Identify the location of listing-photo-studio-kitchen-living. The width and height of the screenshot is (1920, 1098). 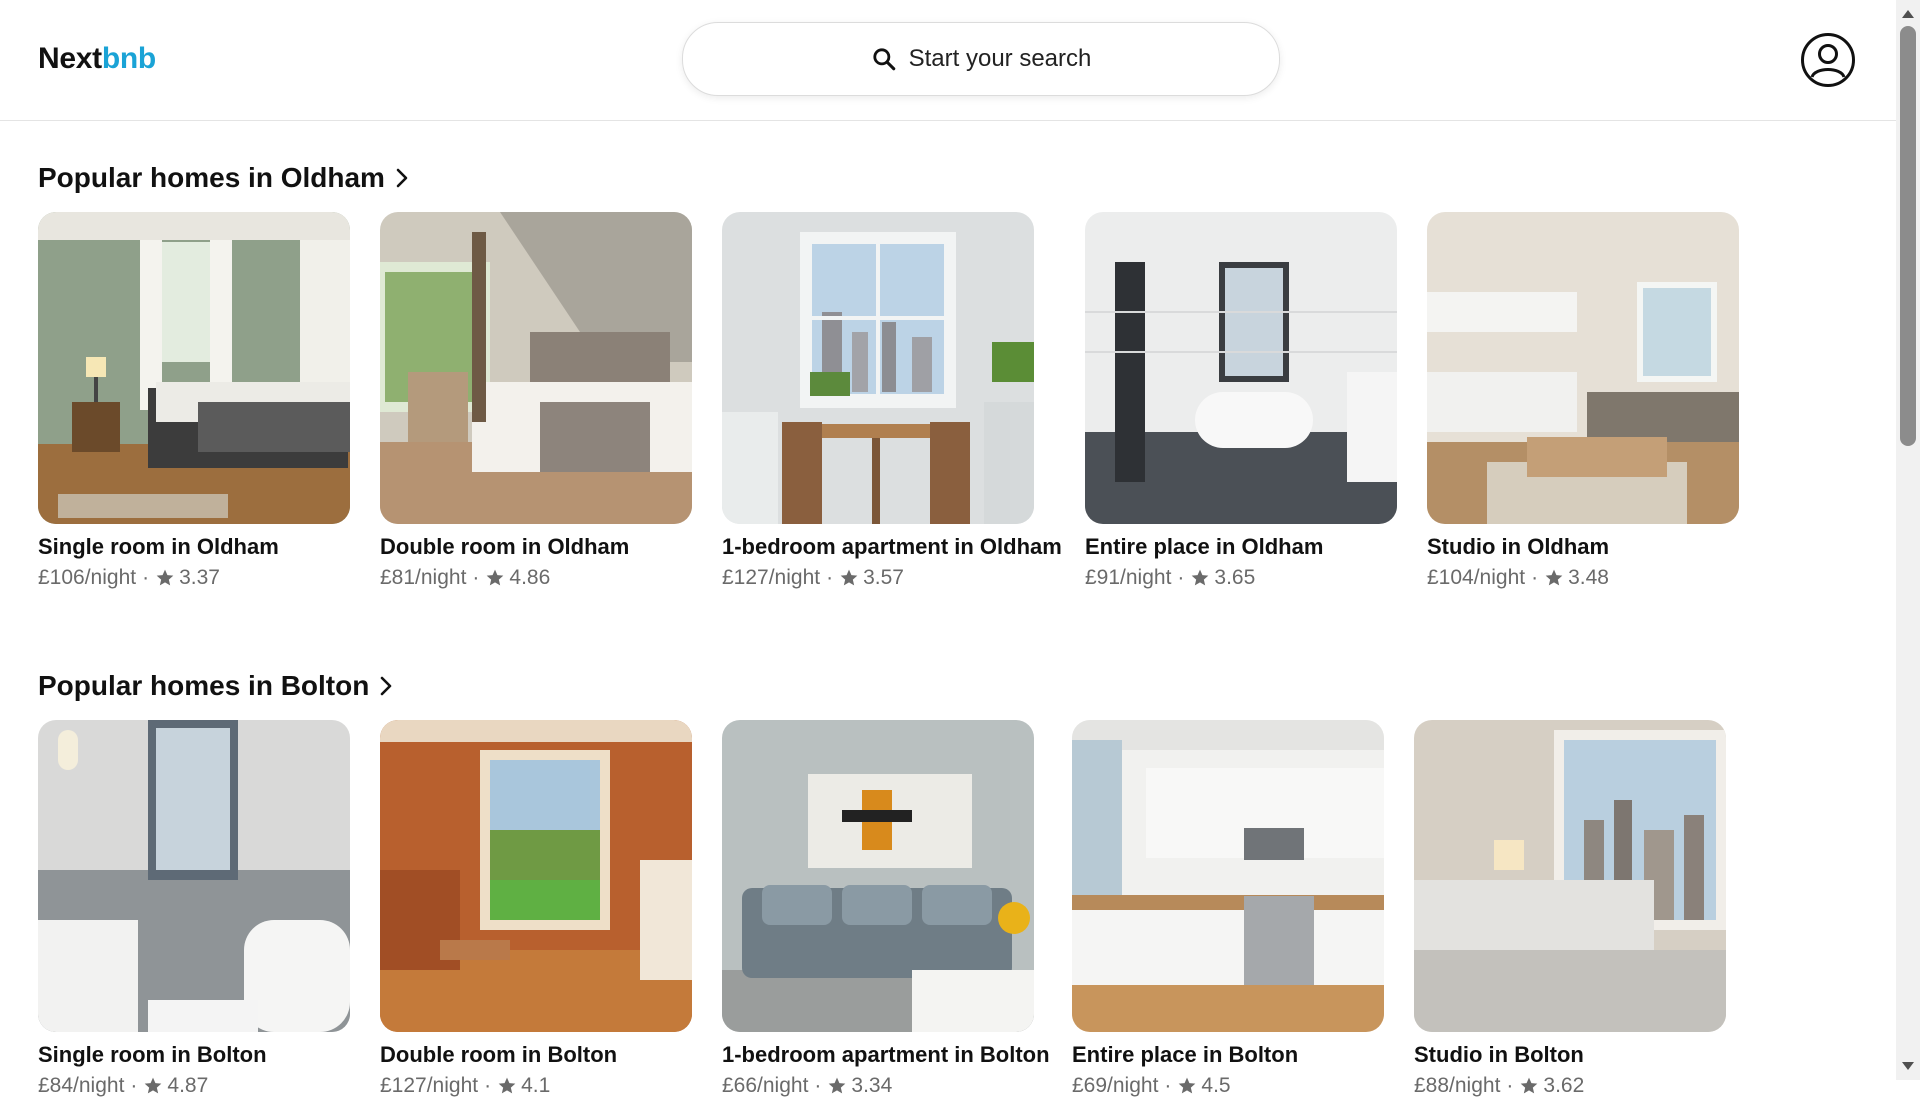
(1583, 368).